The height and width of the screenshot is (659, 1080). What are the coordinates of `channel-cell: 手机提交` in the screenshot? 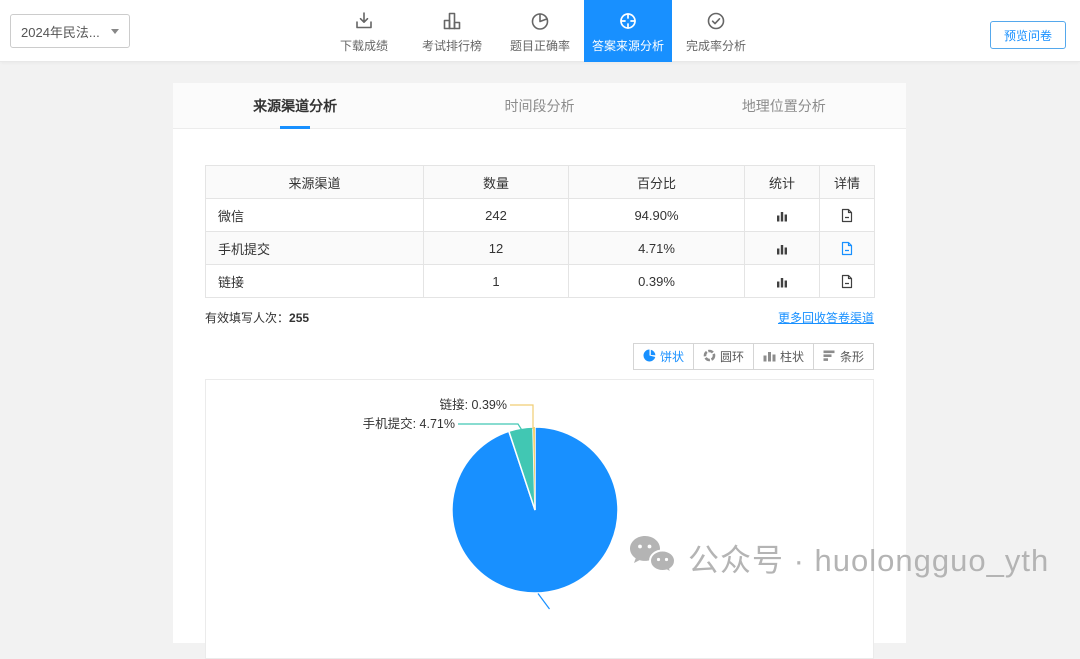 It's located at (314, 248).